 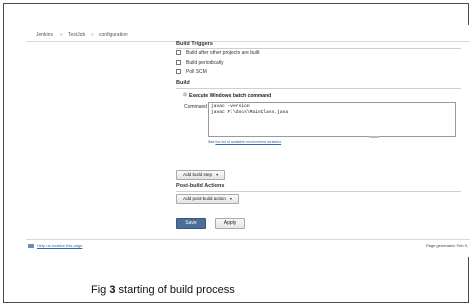 What do you see at coordinates (446, 245) in the screenshot?
I see `page-generated-text: Page generated: Feb 9,` at bounding box center [446, 245].